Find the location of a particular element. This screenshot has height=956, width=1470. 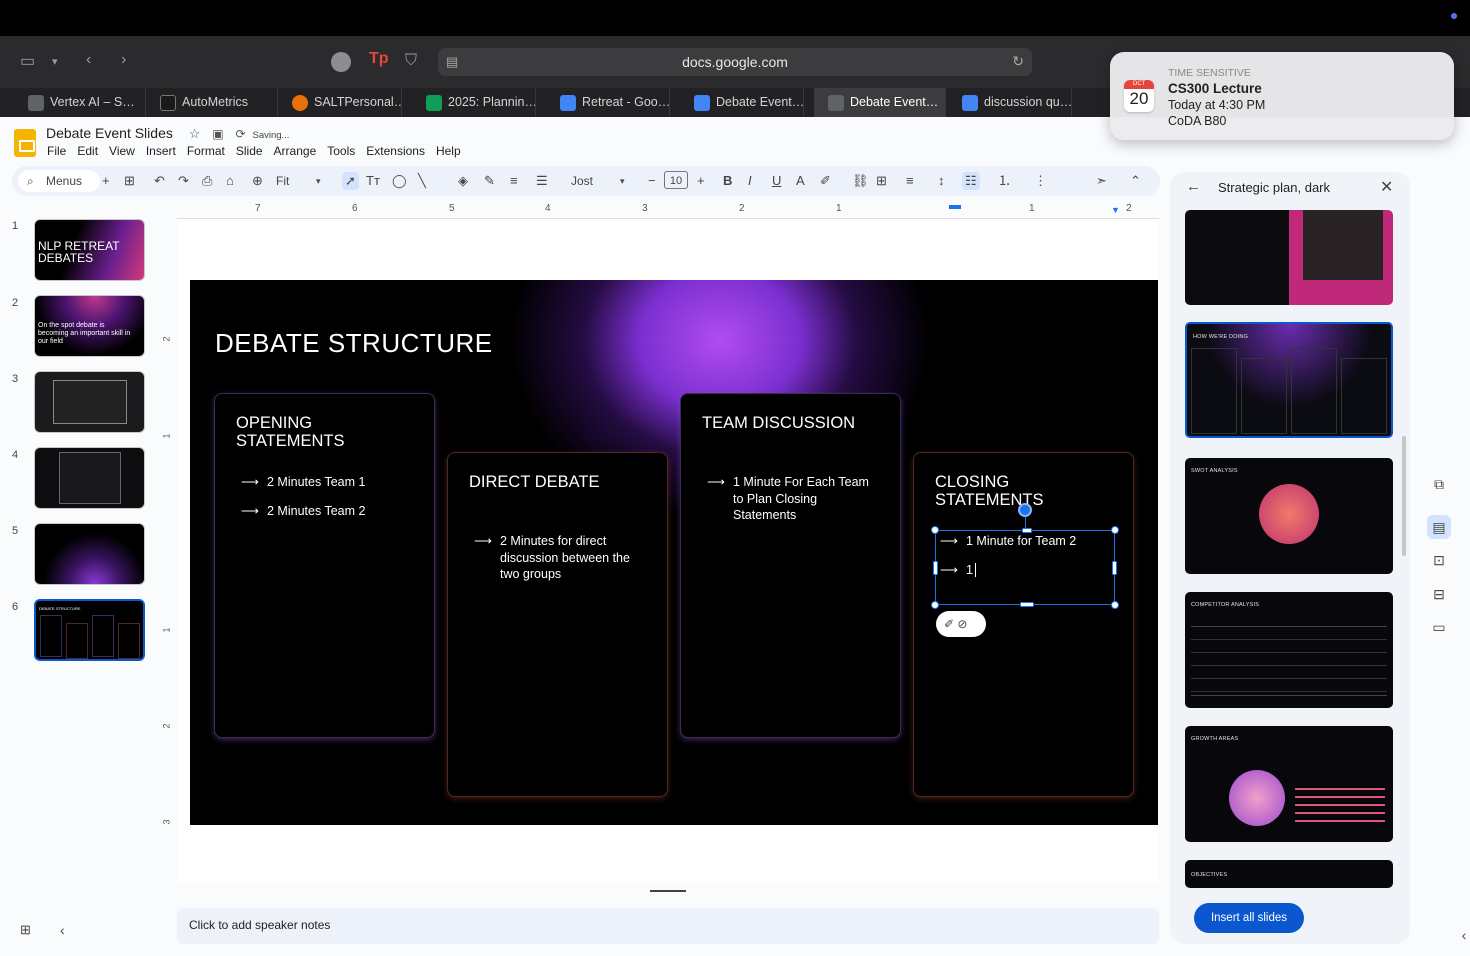

gallery-icon: ⊡ is located at coordinates (1439, 560).